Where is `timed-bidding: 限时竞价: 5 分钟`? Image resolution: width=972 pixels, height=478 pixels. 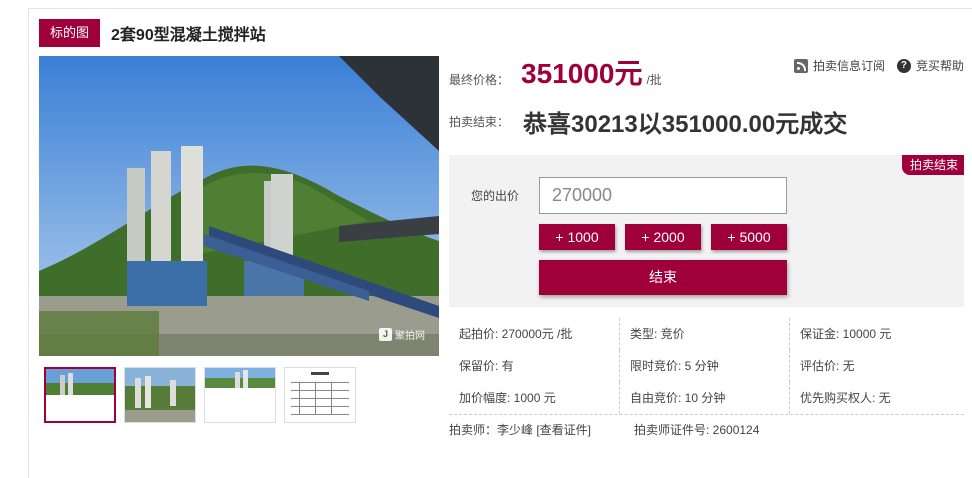
timed-bidding: 限时竞价: 5 分钟 is located at coordinates (704, 366).